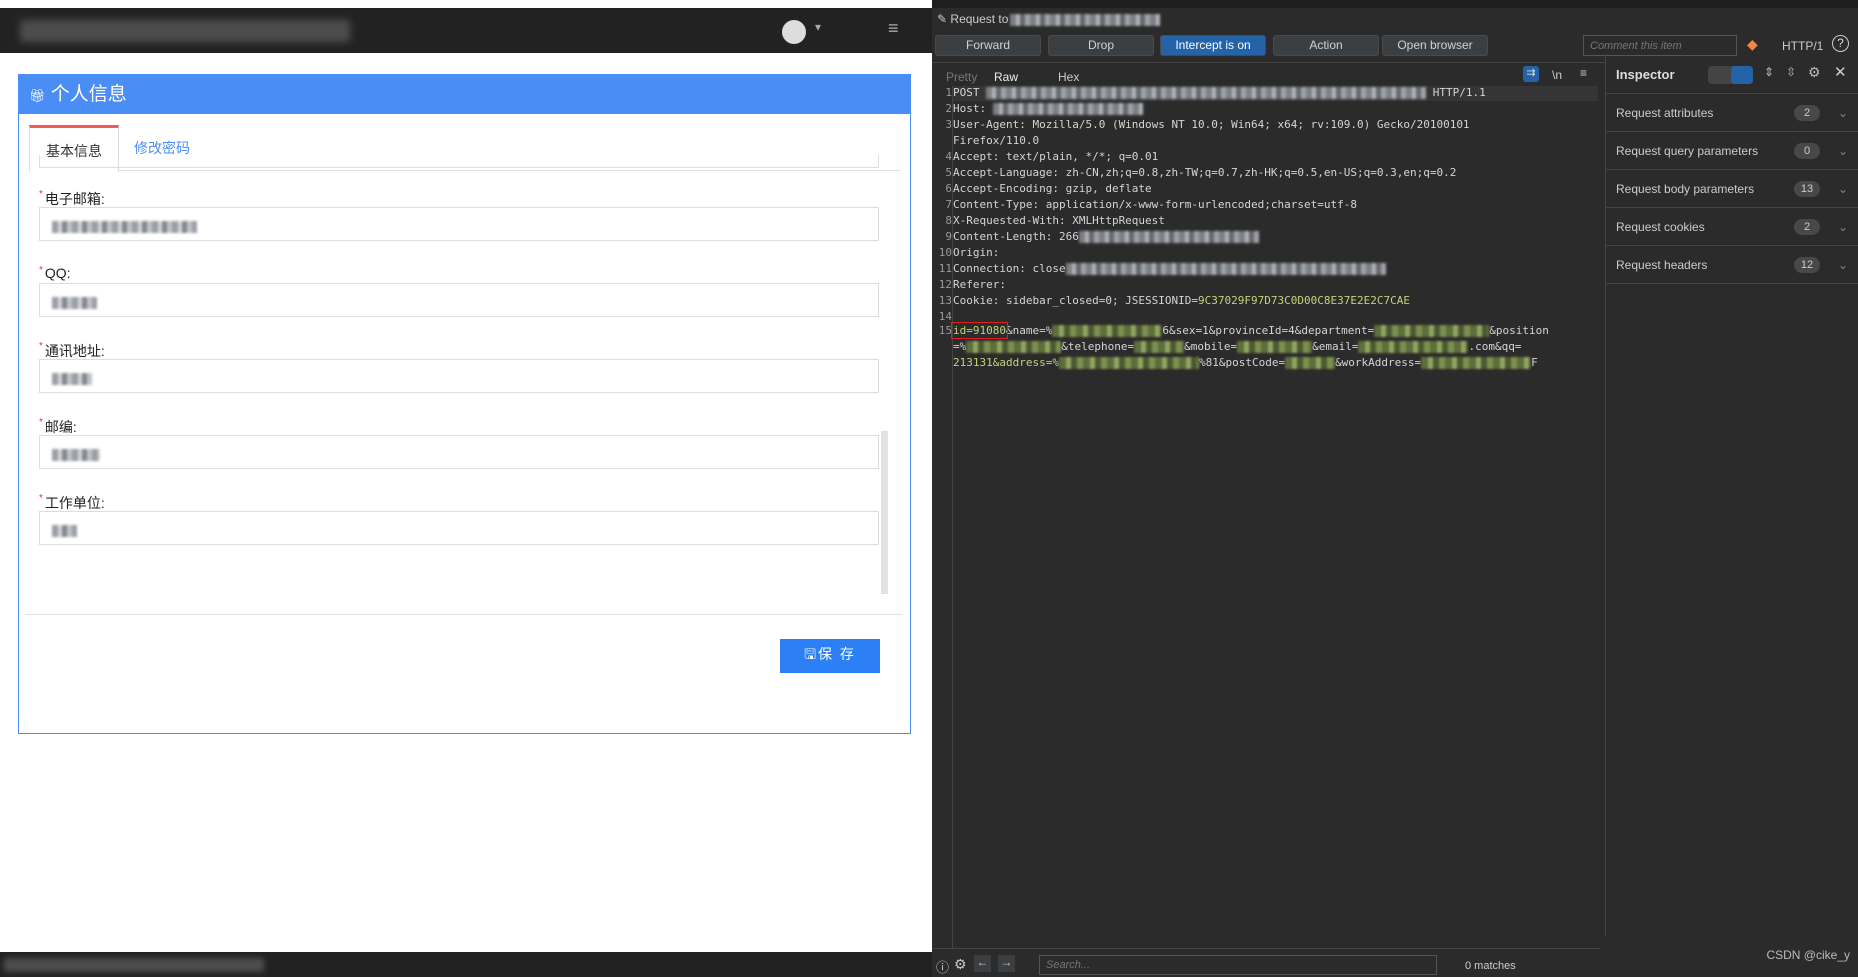 This screenshot has width=1858, height=977. What do you see at coordinates (1213, 45) in the screenshot?
I see `intercept-toggle: Intercept is on` at bounding box center [1213, 45].